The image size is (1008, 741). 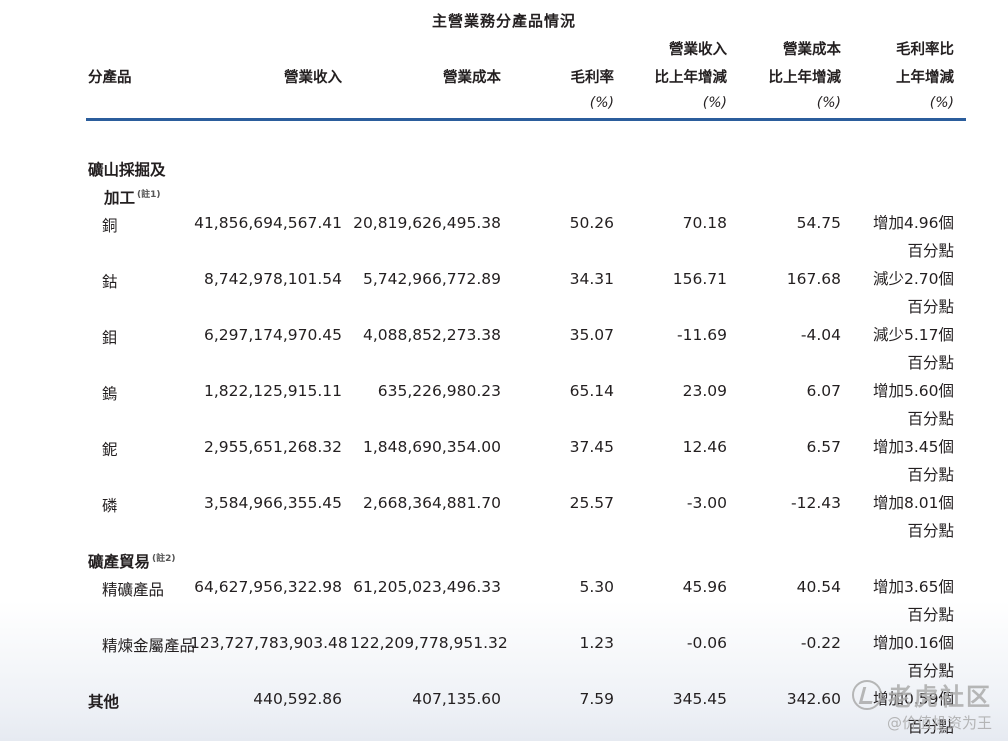 What do you see at coordinates (820, 335) in the screenshot?
I see `cost-change-cell: -4.04` at bounding box center [820, 335].